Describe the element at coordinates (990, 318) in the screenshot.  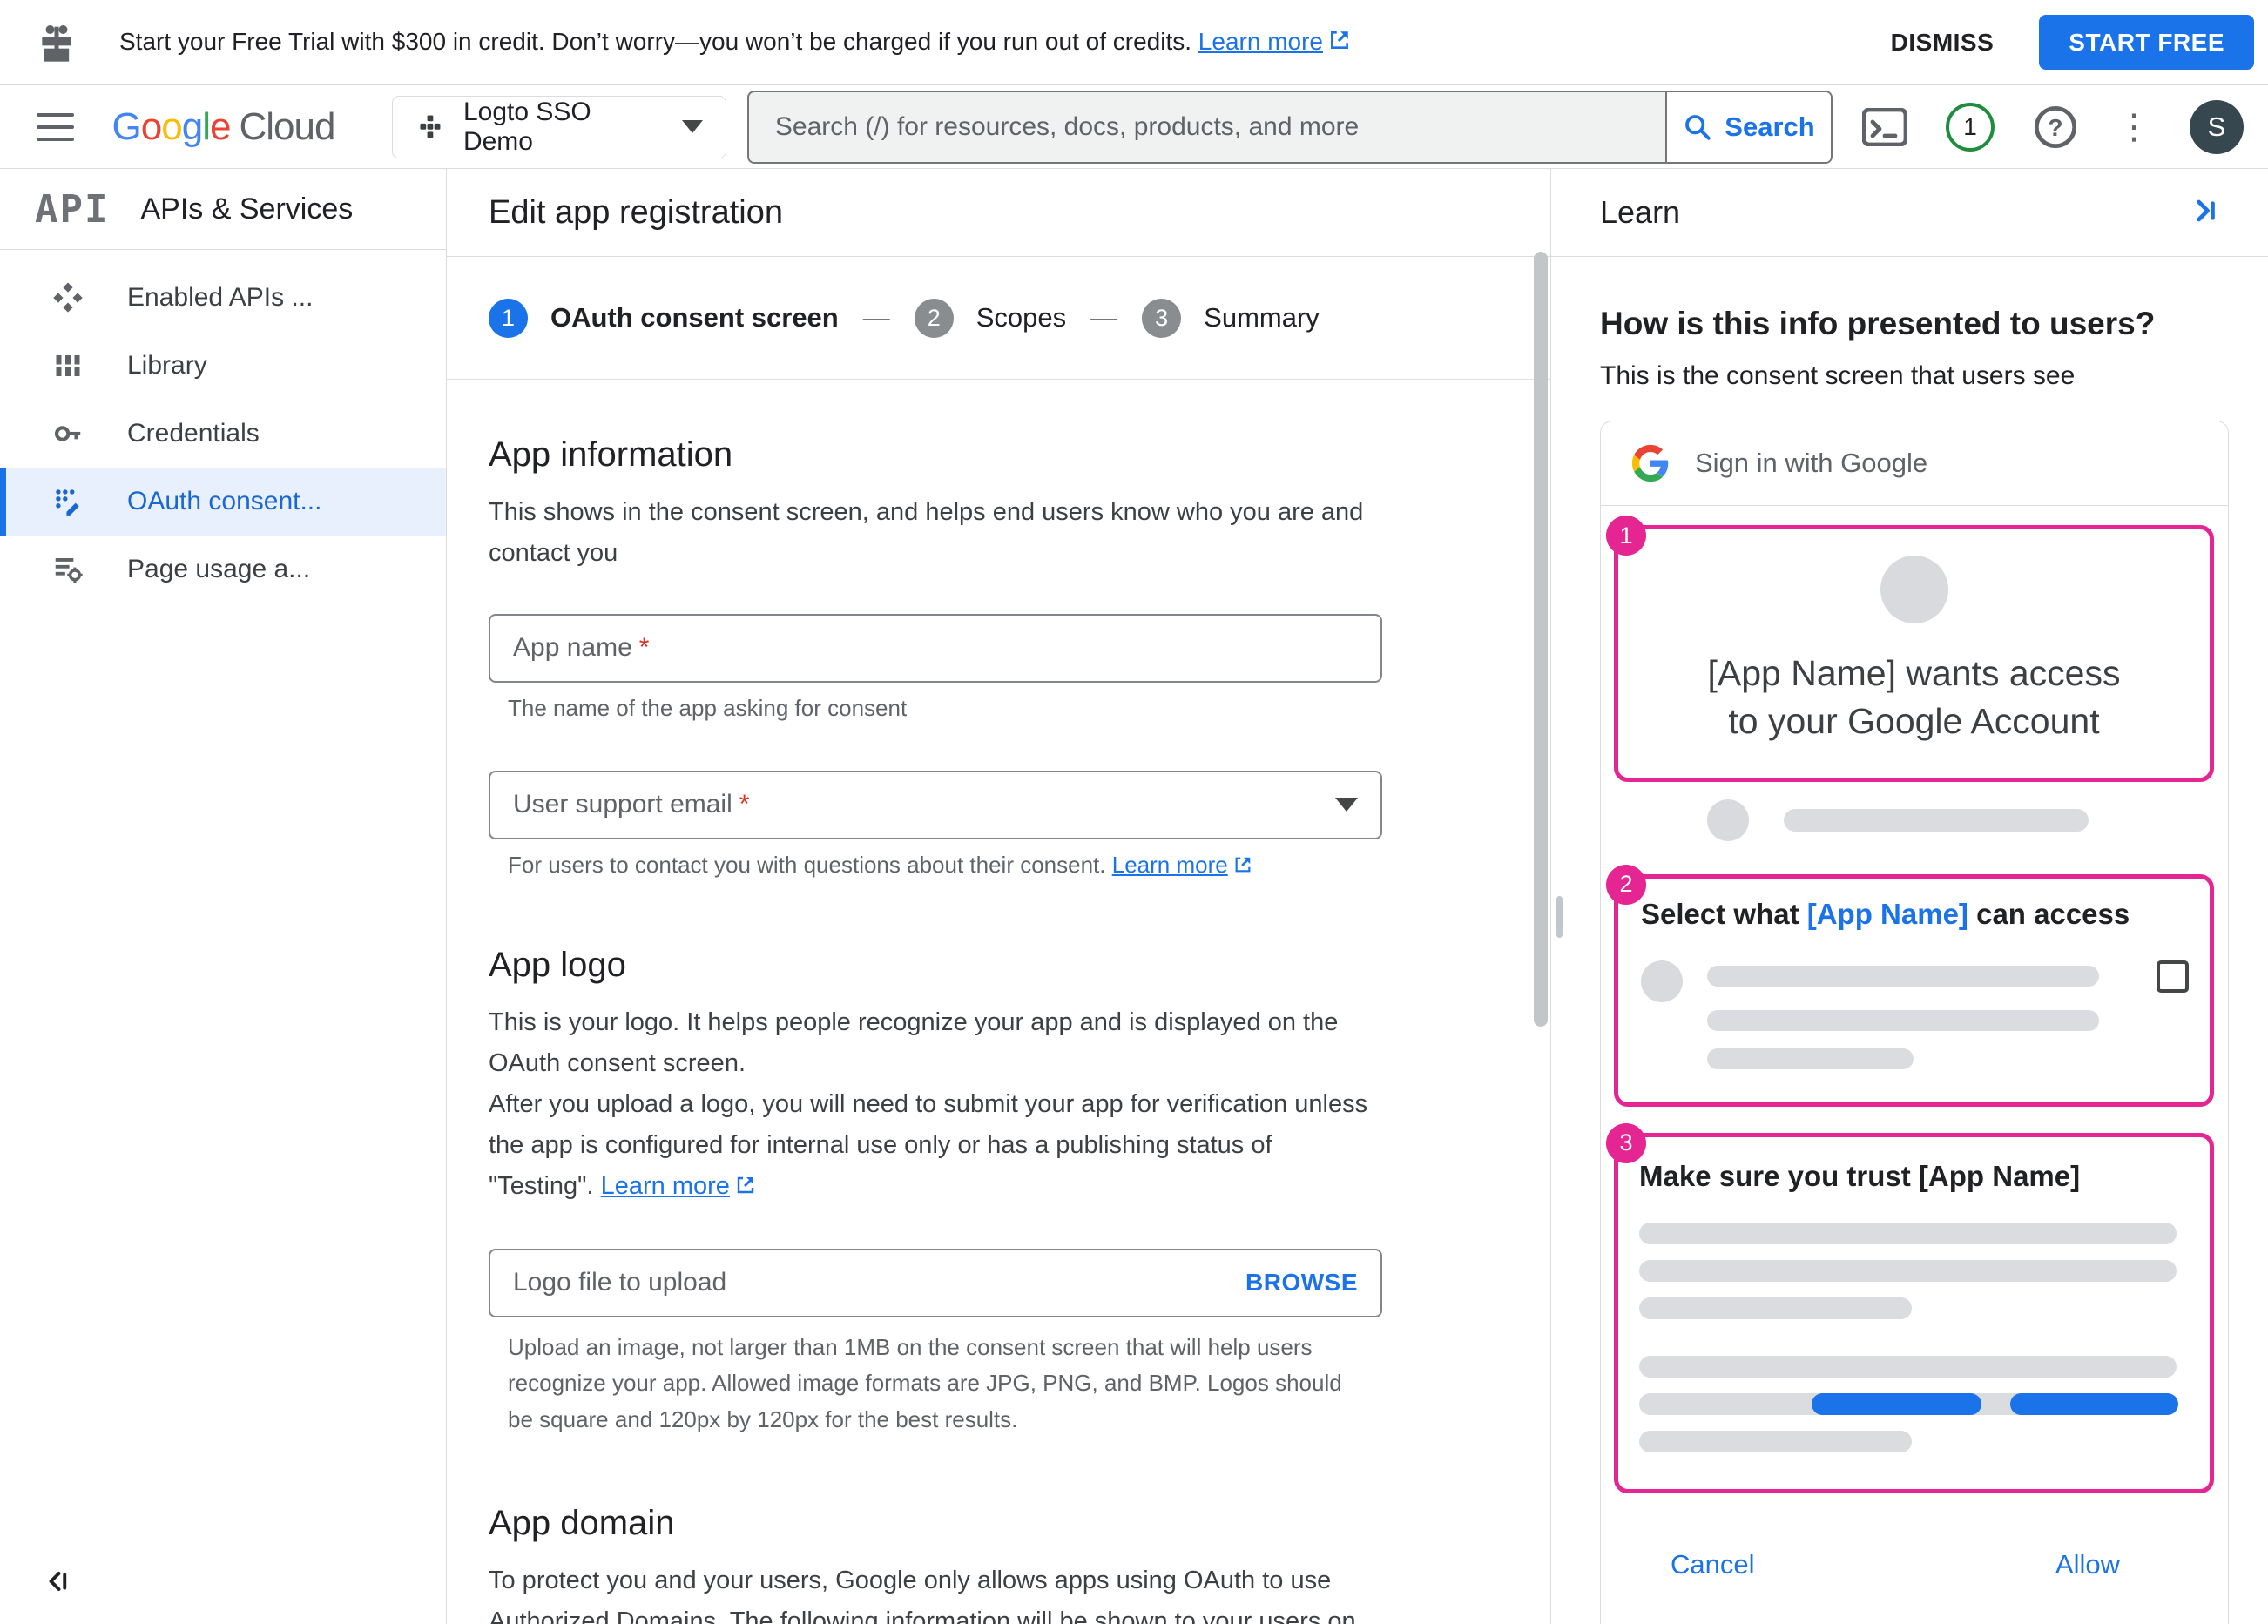
I see `step-scopes: 2 Scopes` at that location.